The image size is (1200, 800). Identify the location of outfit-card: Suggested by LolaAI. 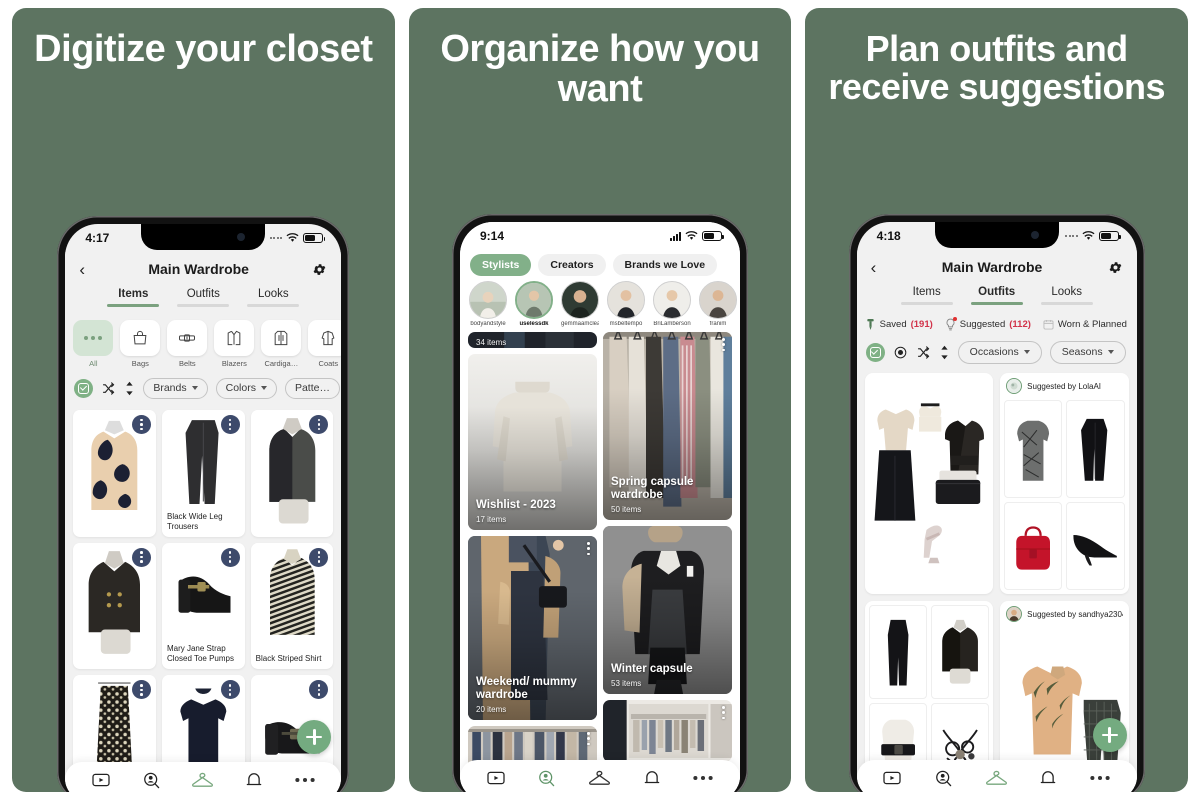
(1064, 484).